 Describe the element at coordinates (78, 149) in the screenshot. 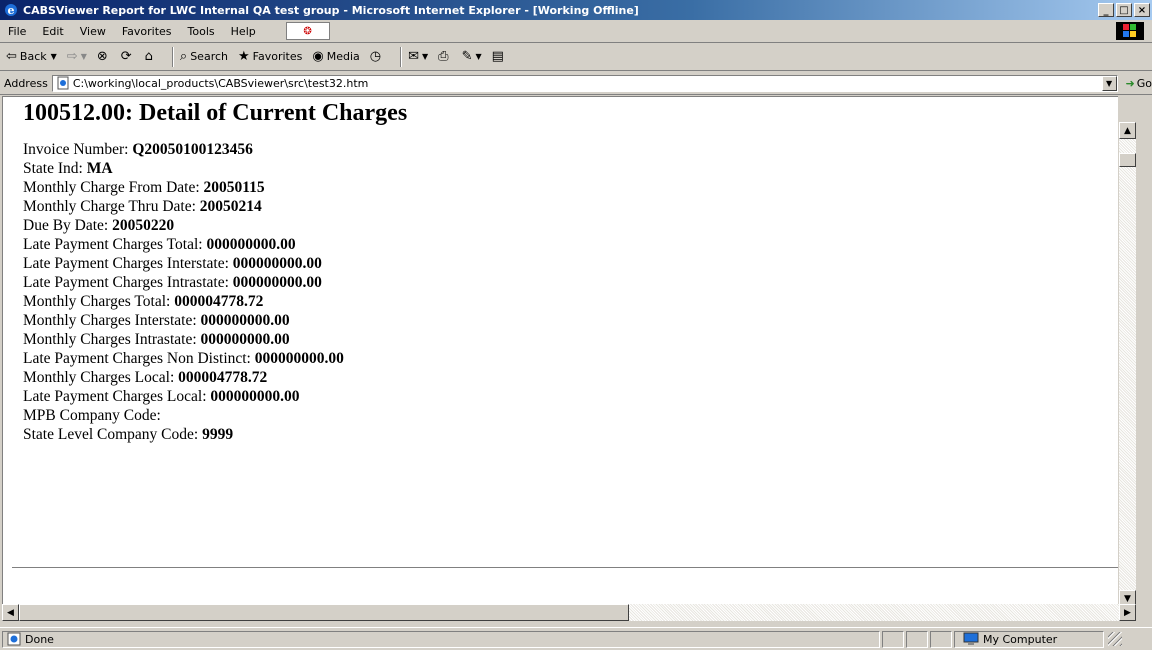

I see `field-label: Invoice Number:` at that location.